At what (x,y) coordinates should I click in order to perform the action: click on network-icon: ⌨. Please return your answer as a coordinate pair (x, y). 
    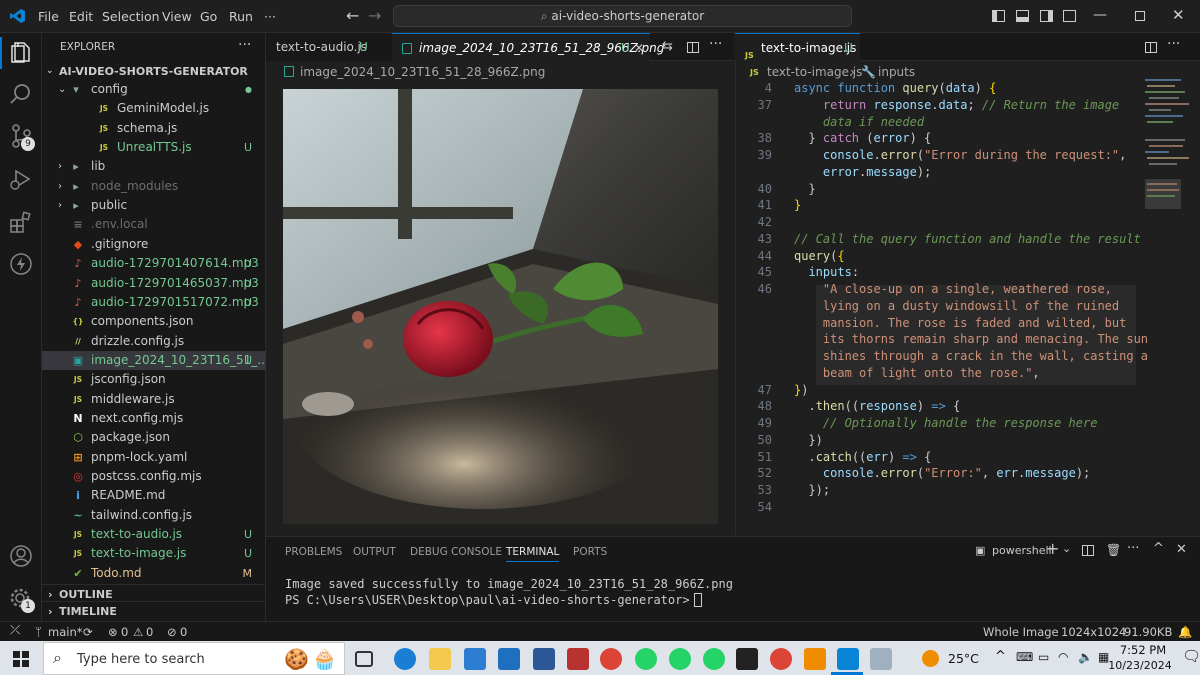
    Looking at the image, I should click on (1024, 657).